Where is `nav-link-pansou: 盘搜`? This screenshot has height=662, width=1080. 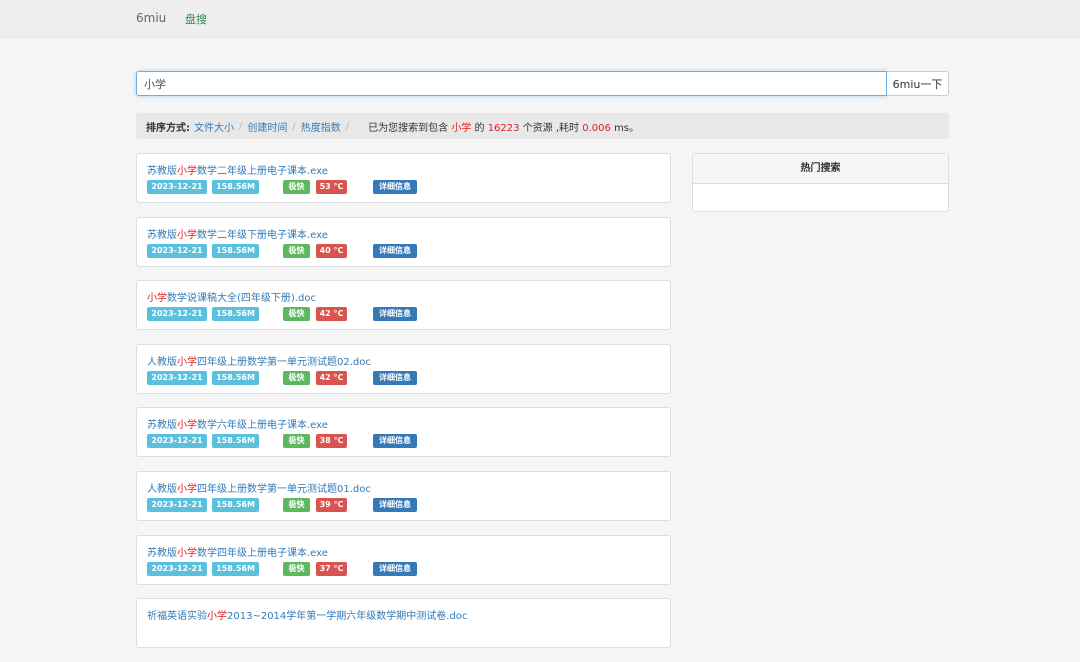 nav-link-pansou: 盘搜 is located at coordinates (196, 19).